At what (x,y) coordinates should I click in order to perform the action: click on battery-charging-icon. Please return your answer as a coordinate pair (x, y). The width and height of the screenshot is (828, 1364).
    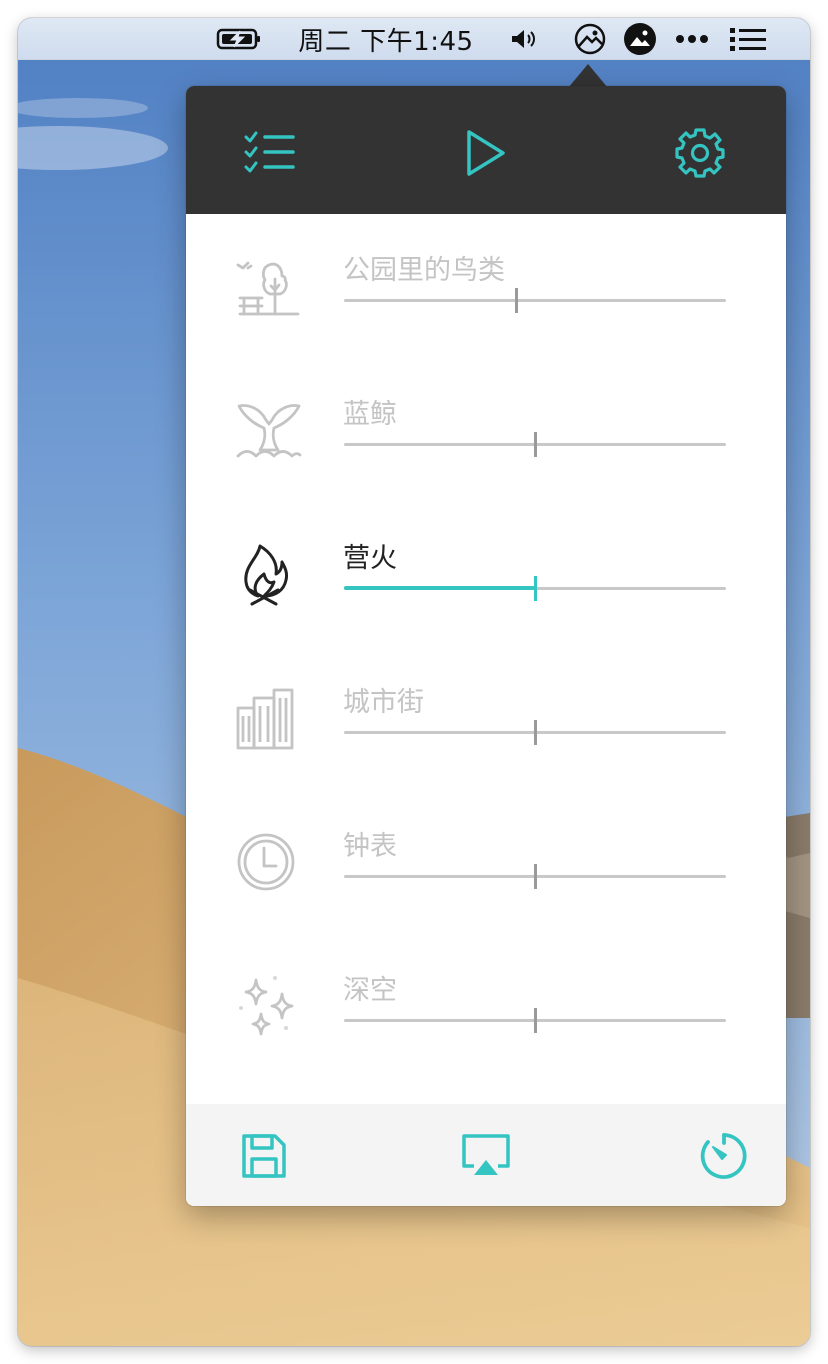
    Looking at the image, I should click on (239, 39).